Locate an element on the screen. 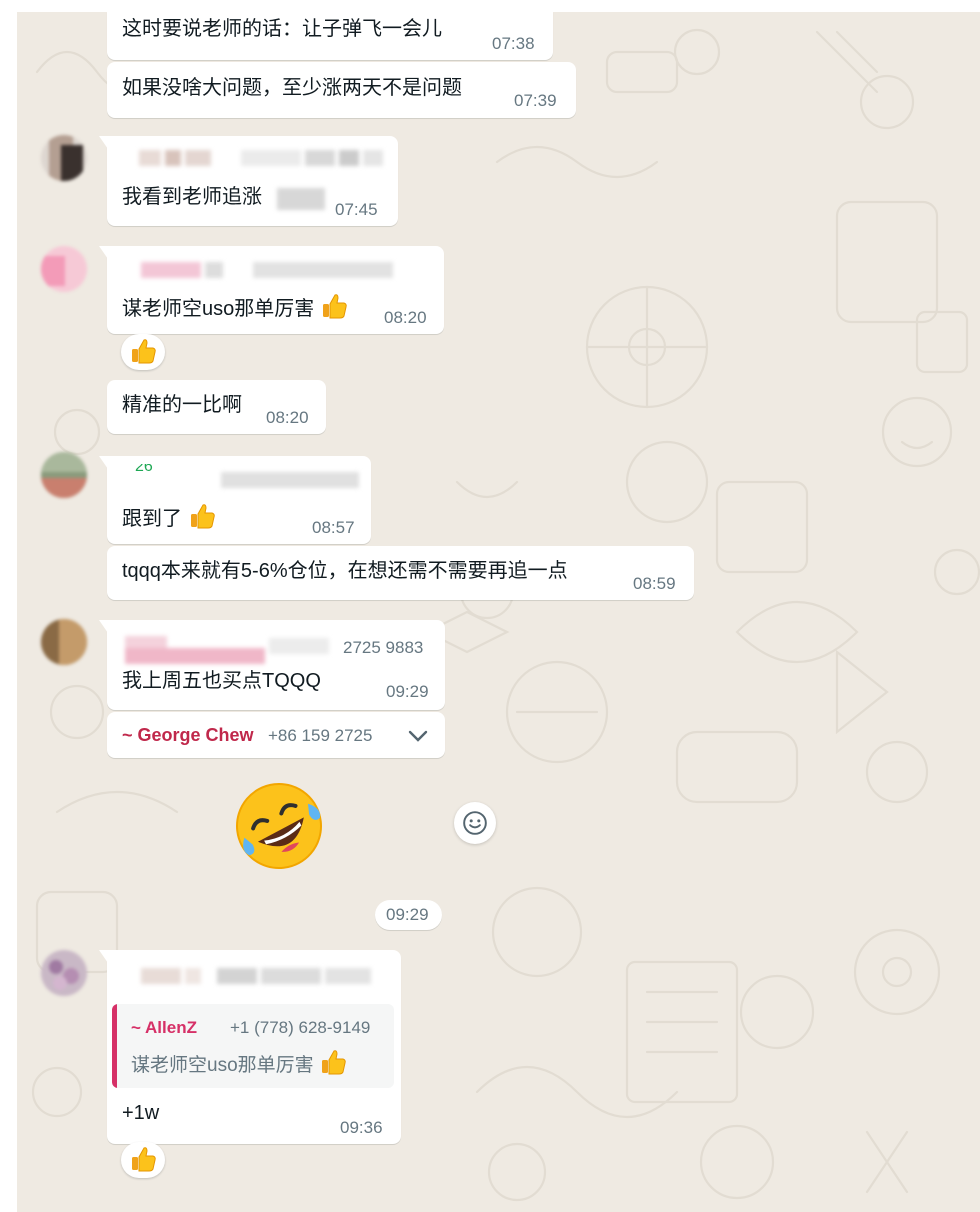 This screenshot has height=1212, width=980. message-bubble: 这时要说老师的话：让子弹飞一会儿 07:38 is located at coordinates (330, 36).